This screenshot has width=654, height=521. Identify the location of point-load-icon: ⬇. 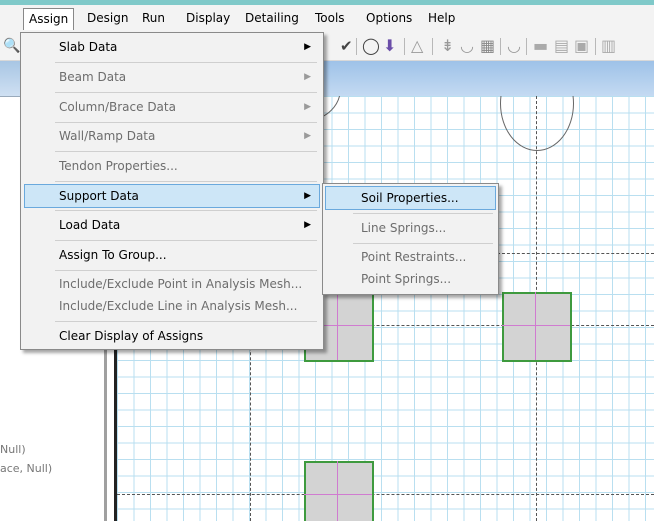
(389, 46).